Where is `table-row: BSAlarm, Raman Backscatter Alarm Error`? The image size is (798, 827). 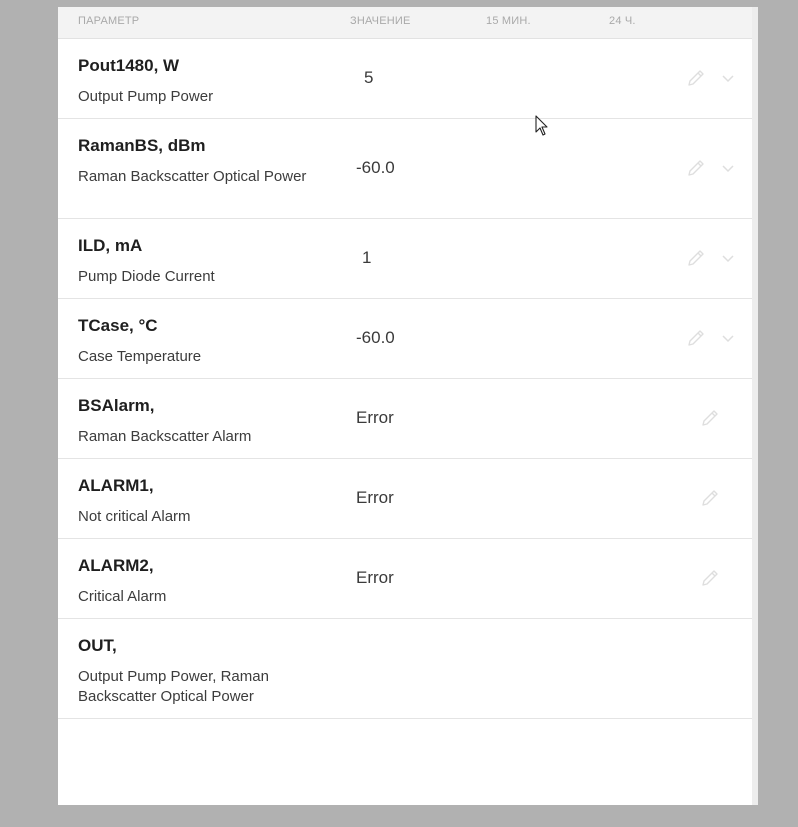 table-row: BSAlarm, Raman Backscatter Alarm Error is located at coordinates (405, 419).